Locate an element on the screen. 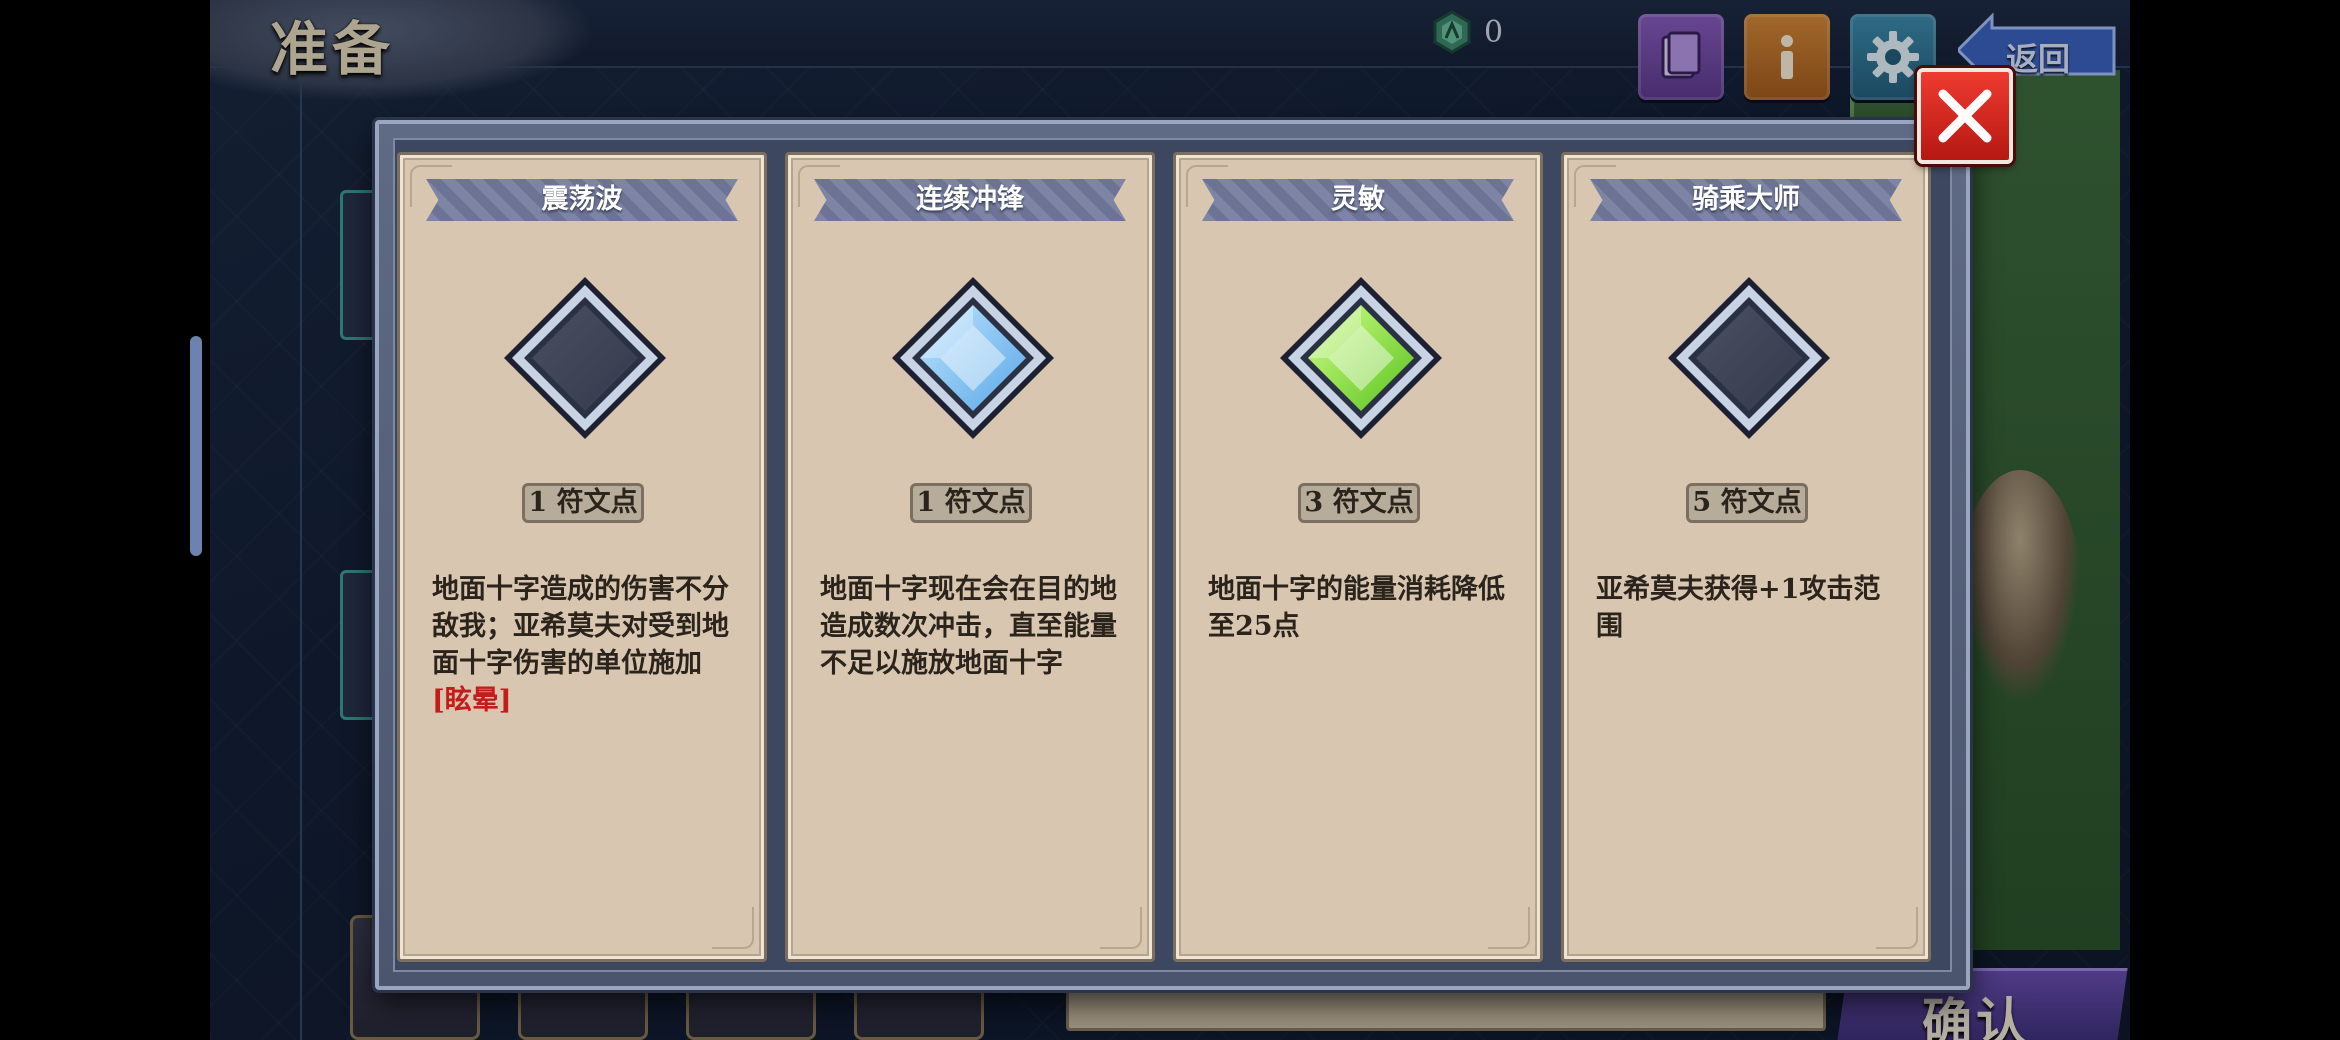 Image resolution: width=2340 pixels, height=1040 pixels. rune-description: 地面十字的能量消耗降低至25点 is located at coordinates (1361, 608).